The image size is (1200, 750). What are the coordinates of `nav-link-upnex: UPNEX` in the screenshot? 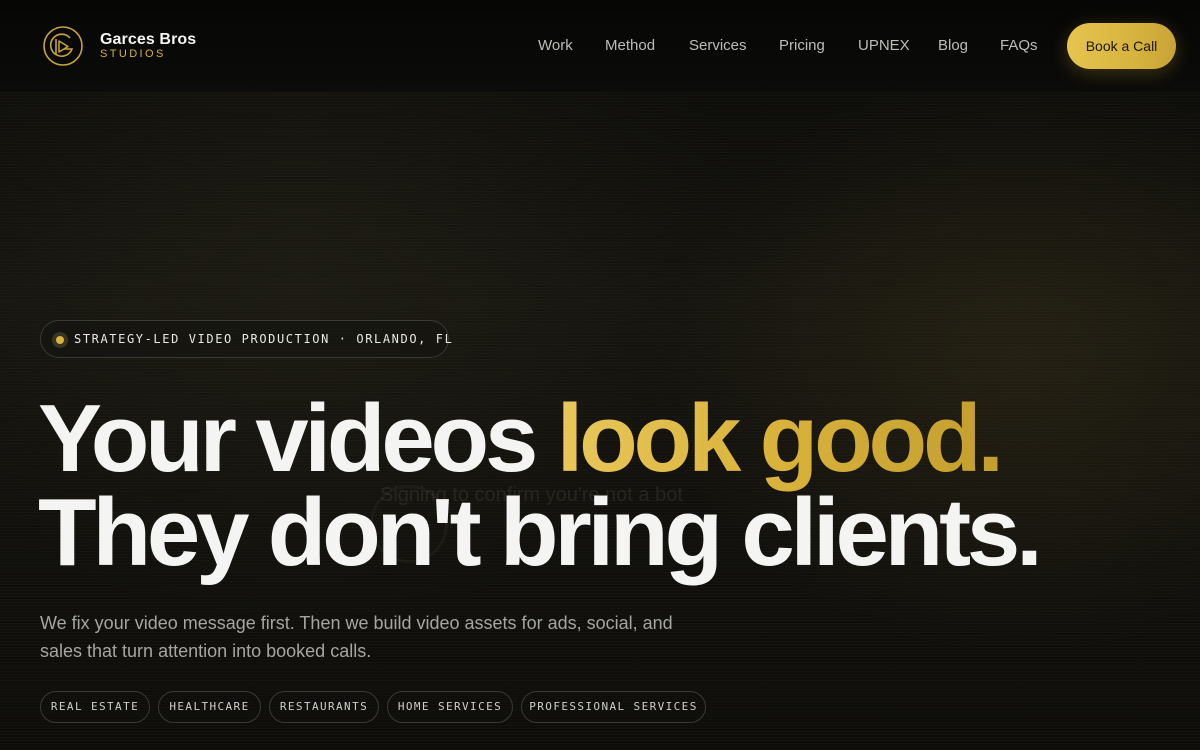 It's located at (884, 45).